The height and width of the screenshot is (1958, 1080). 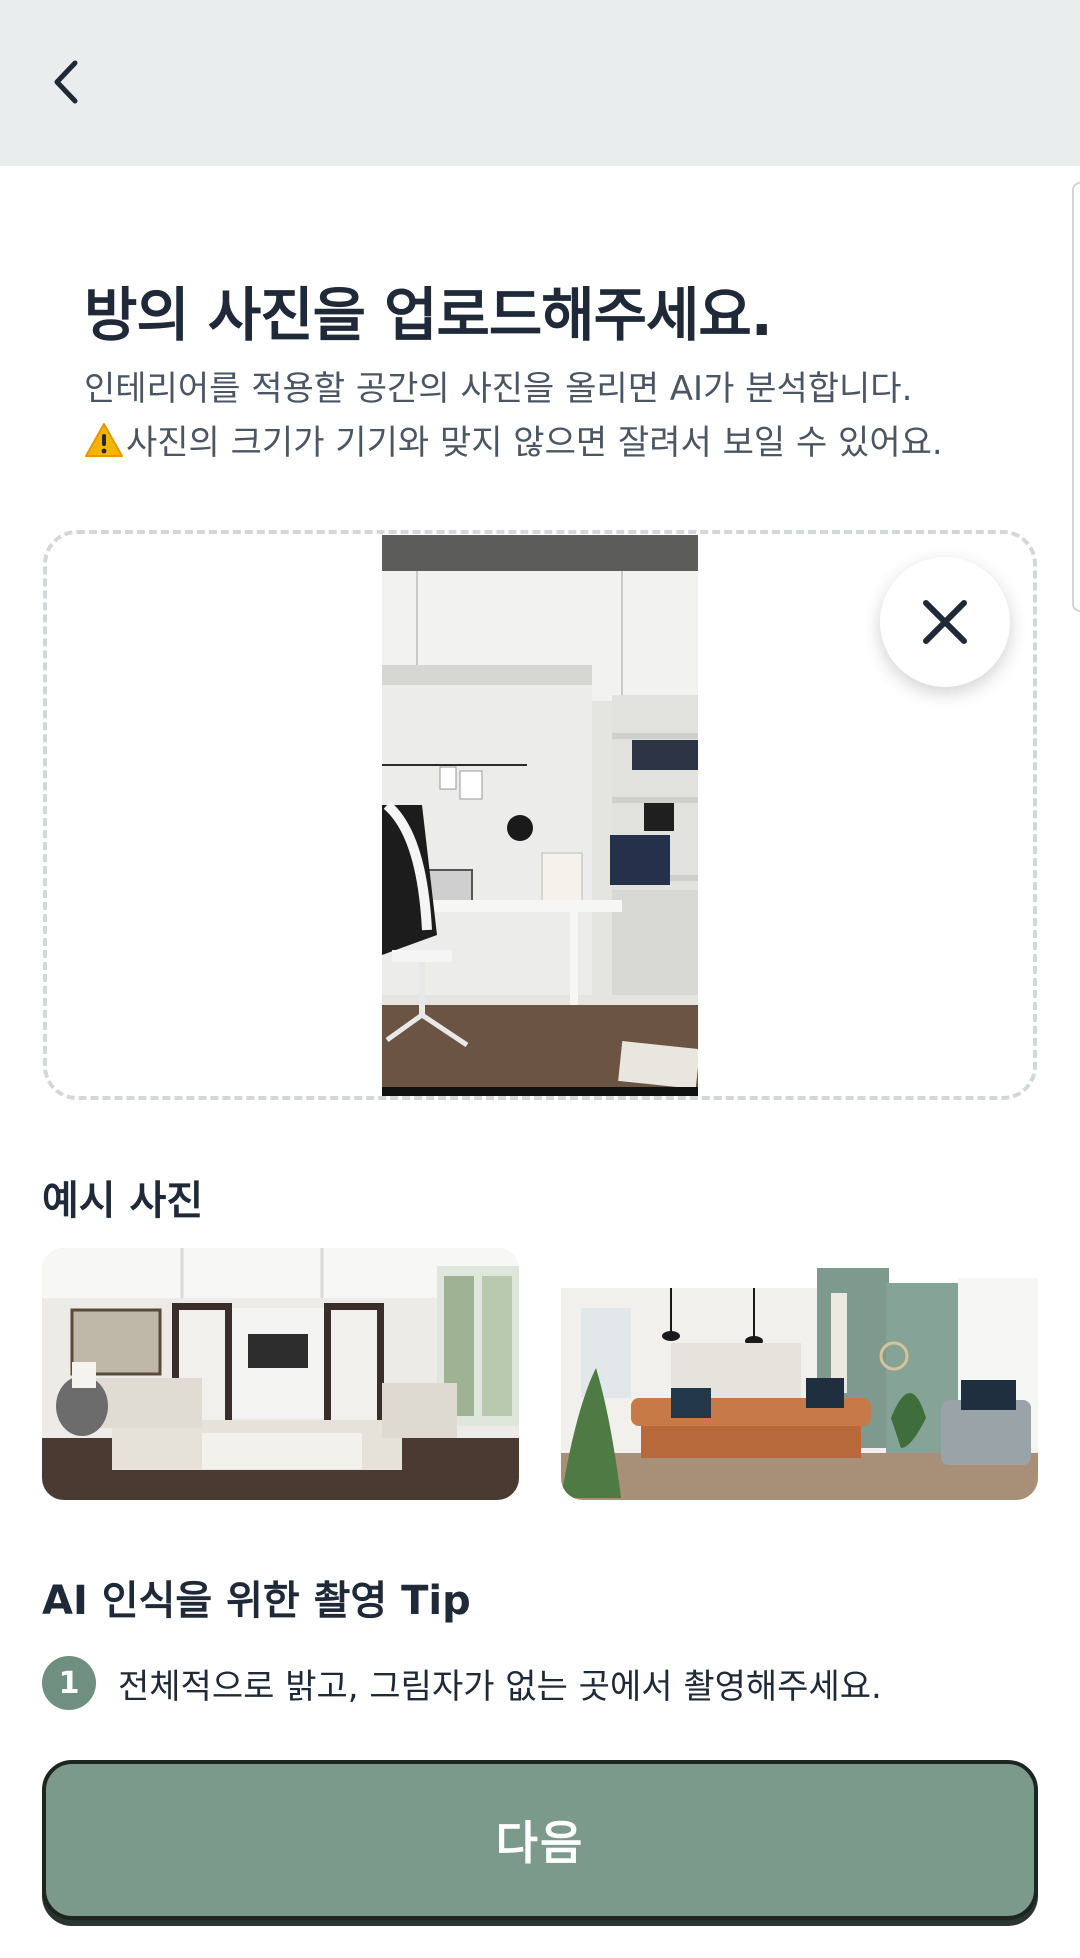 What do you see at coordinates (428, 315) in the screenshot?
I see `page-title: 방의 사진을 업로드해주세요.` at bounding box center [428, 315].